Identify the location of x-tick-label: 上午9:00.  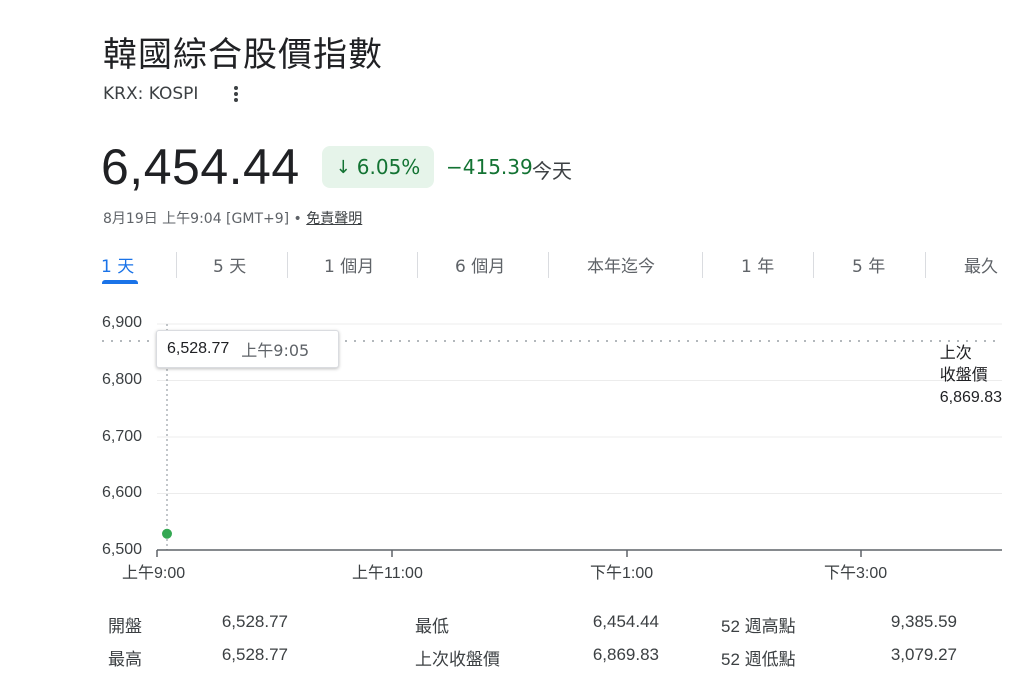
(154, 573).